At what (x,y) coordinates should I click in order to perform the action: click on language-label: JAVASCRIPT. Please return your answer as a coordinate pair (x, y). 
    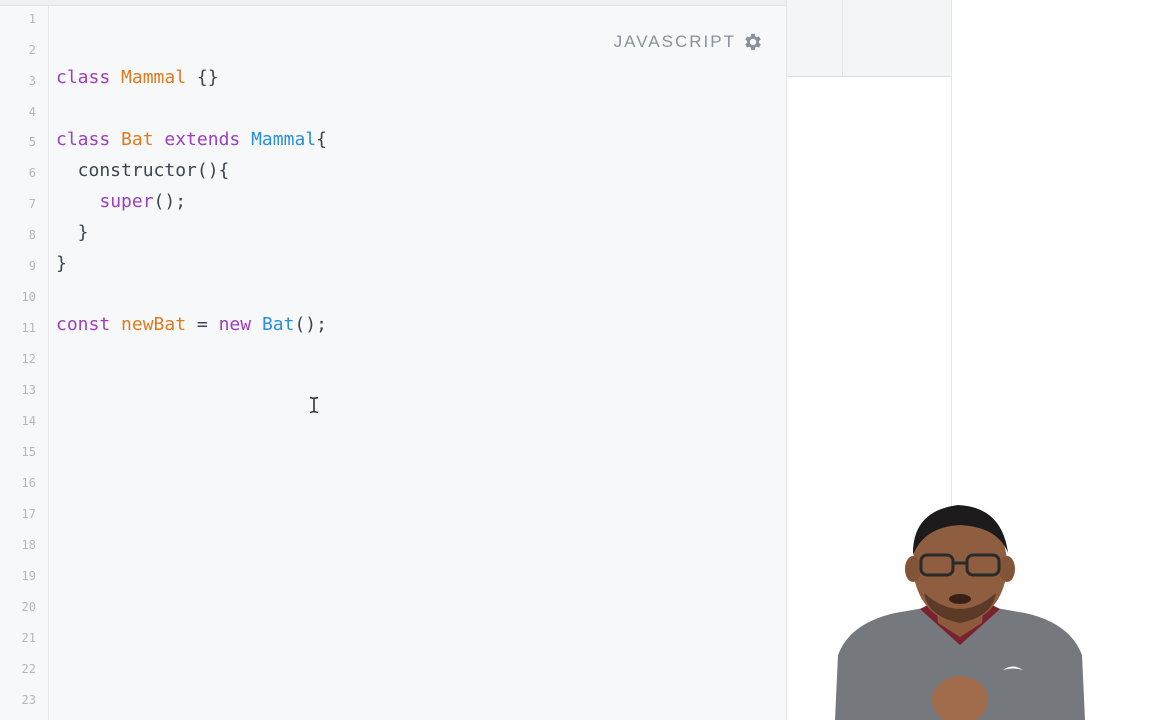
    Looking at the image, I should click on (675, 42).